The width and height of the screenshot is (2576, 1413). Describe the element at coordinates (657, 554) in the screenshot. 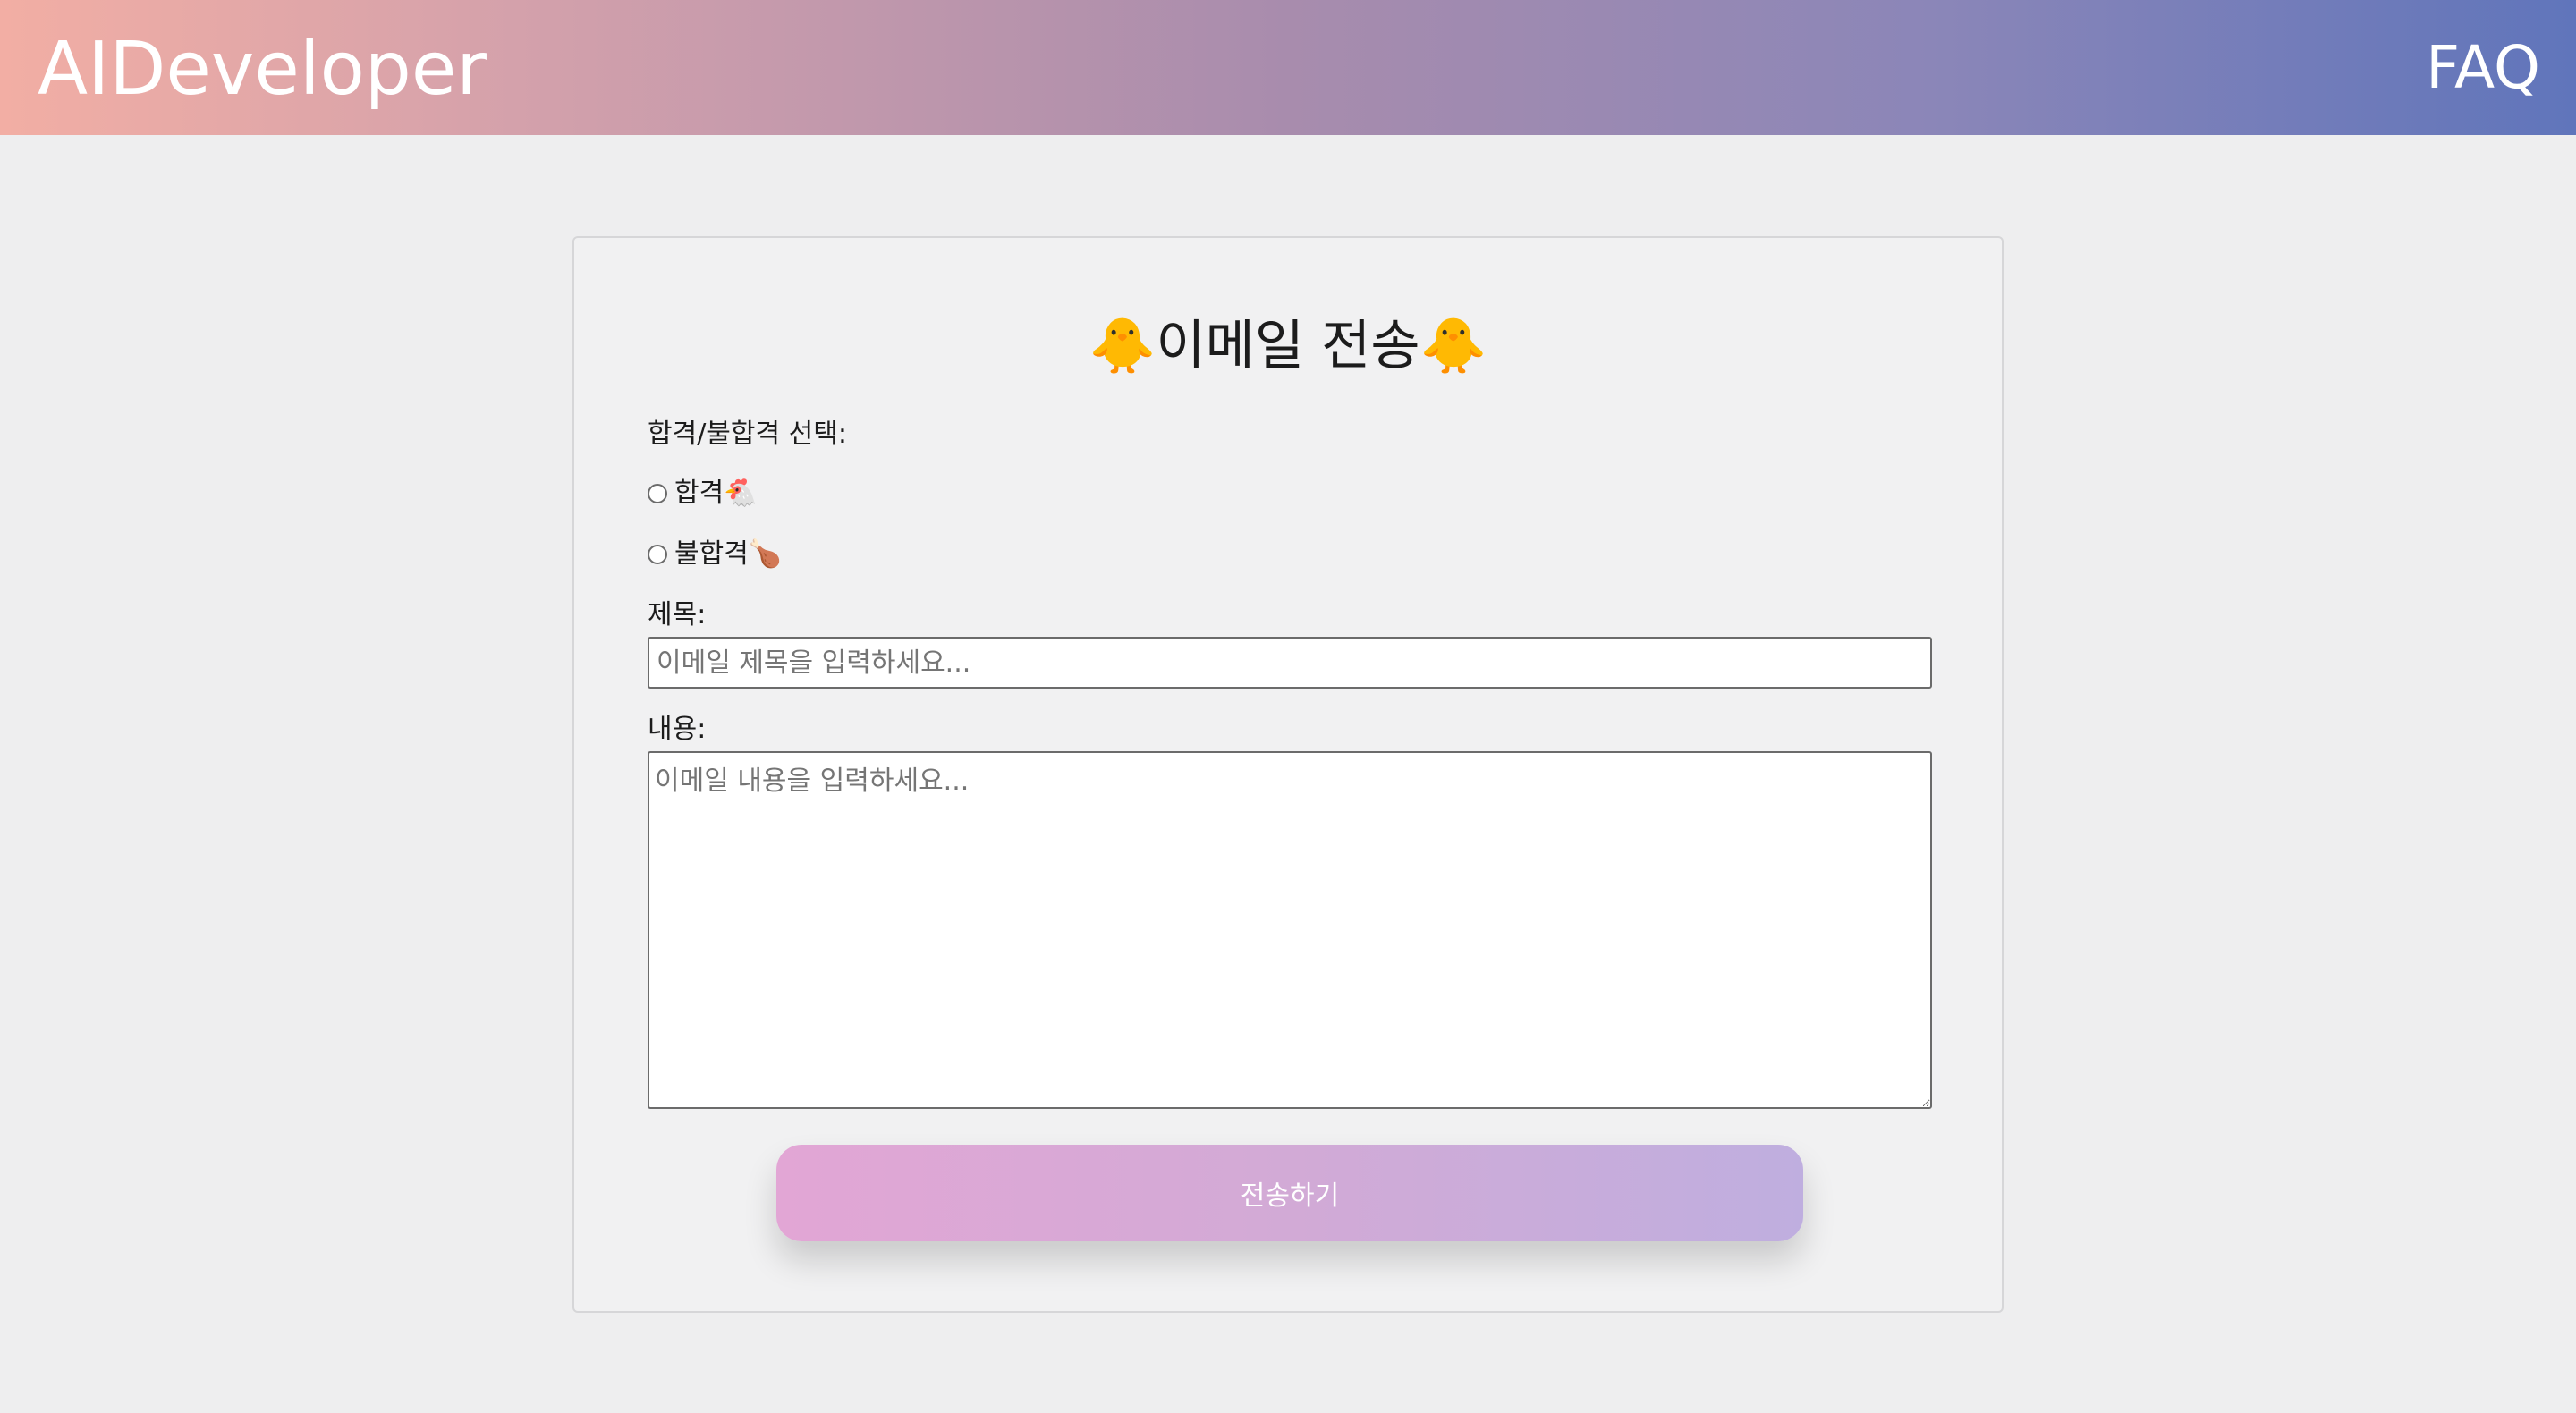

I see `radio-fail-input` at that location.